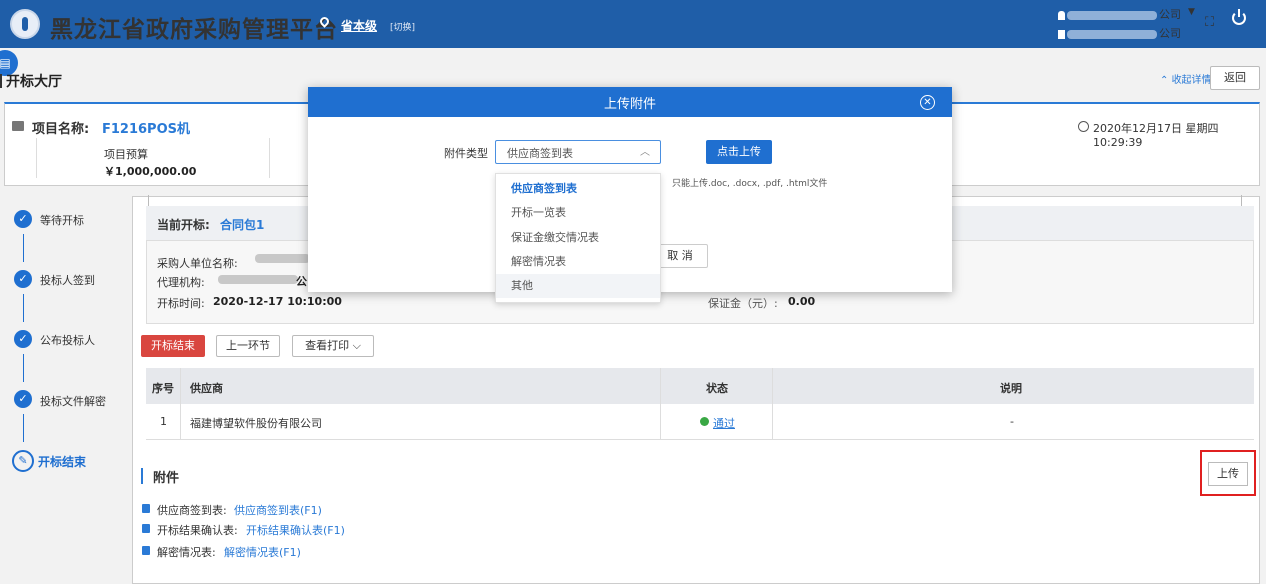 The height and width of the screenshot is (584, 1266). I want to click on org-info: 公司, so click(1119, 33).